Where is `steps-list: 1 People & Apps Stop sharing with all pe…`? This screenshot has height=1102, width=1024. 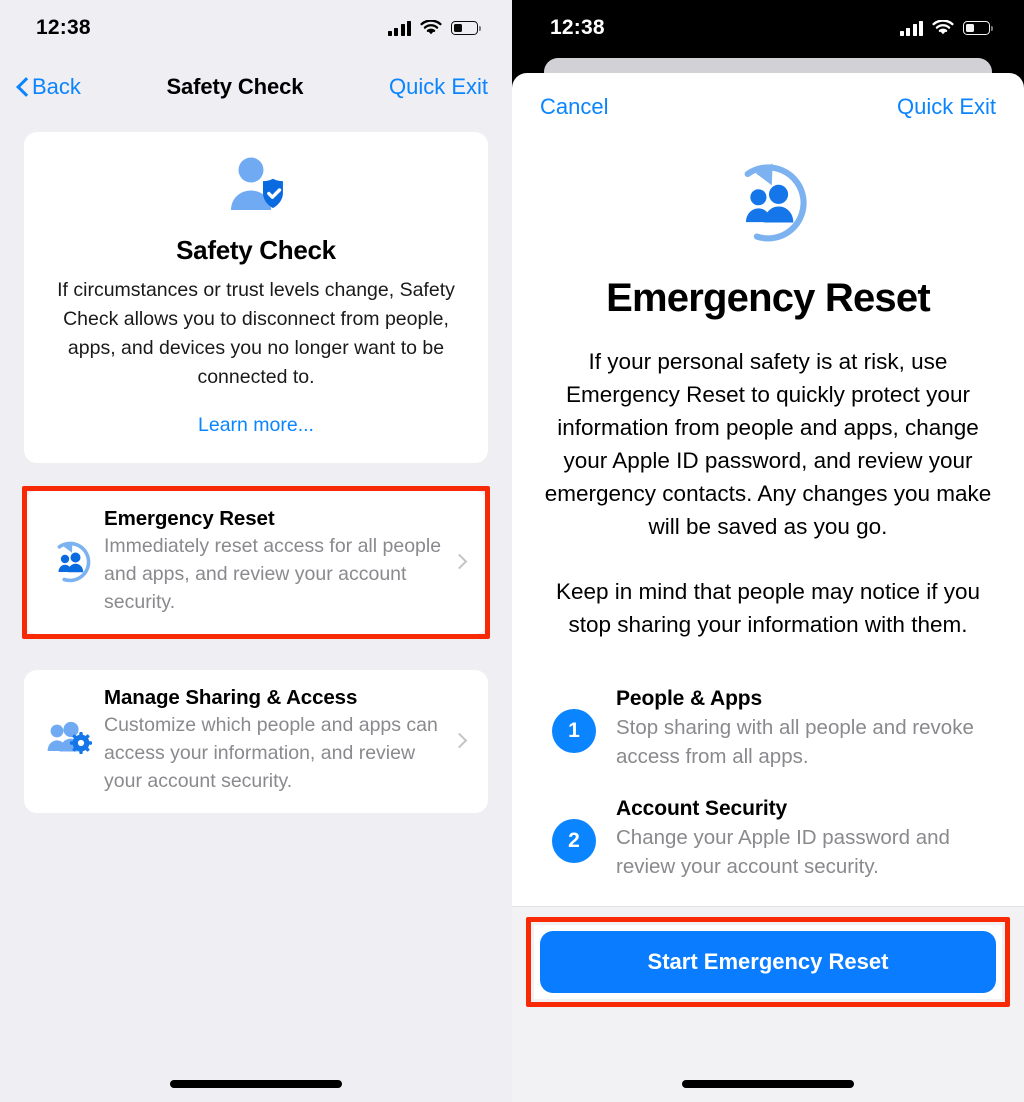
steps-list: 1 People & Apps Stop sharing with all pe… is located at coordinates (768, 784).